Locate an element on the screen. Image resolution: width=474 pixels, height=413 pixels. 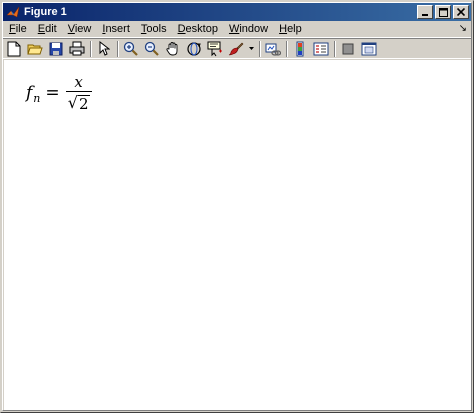
menu-file-key: F is located at coordinates (12, 29).